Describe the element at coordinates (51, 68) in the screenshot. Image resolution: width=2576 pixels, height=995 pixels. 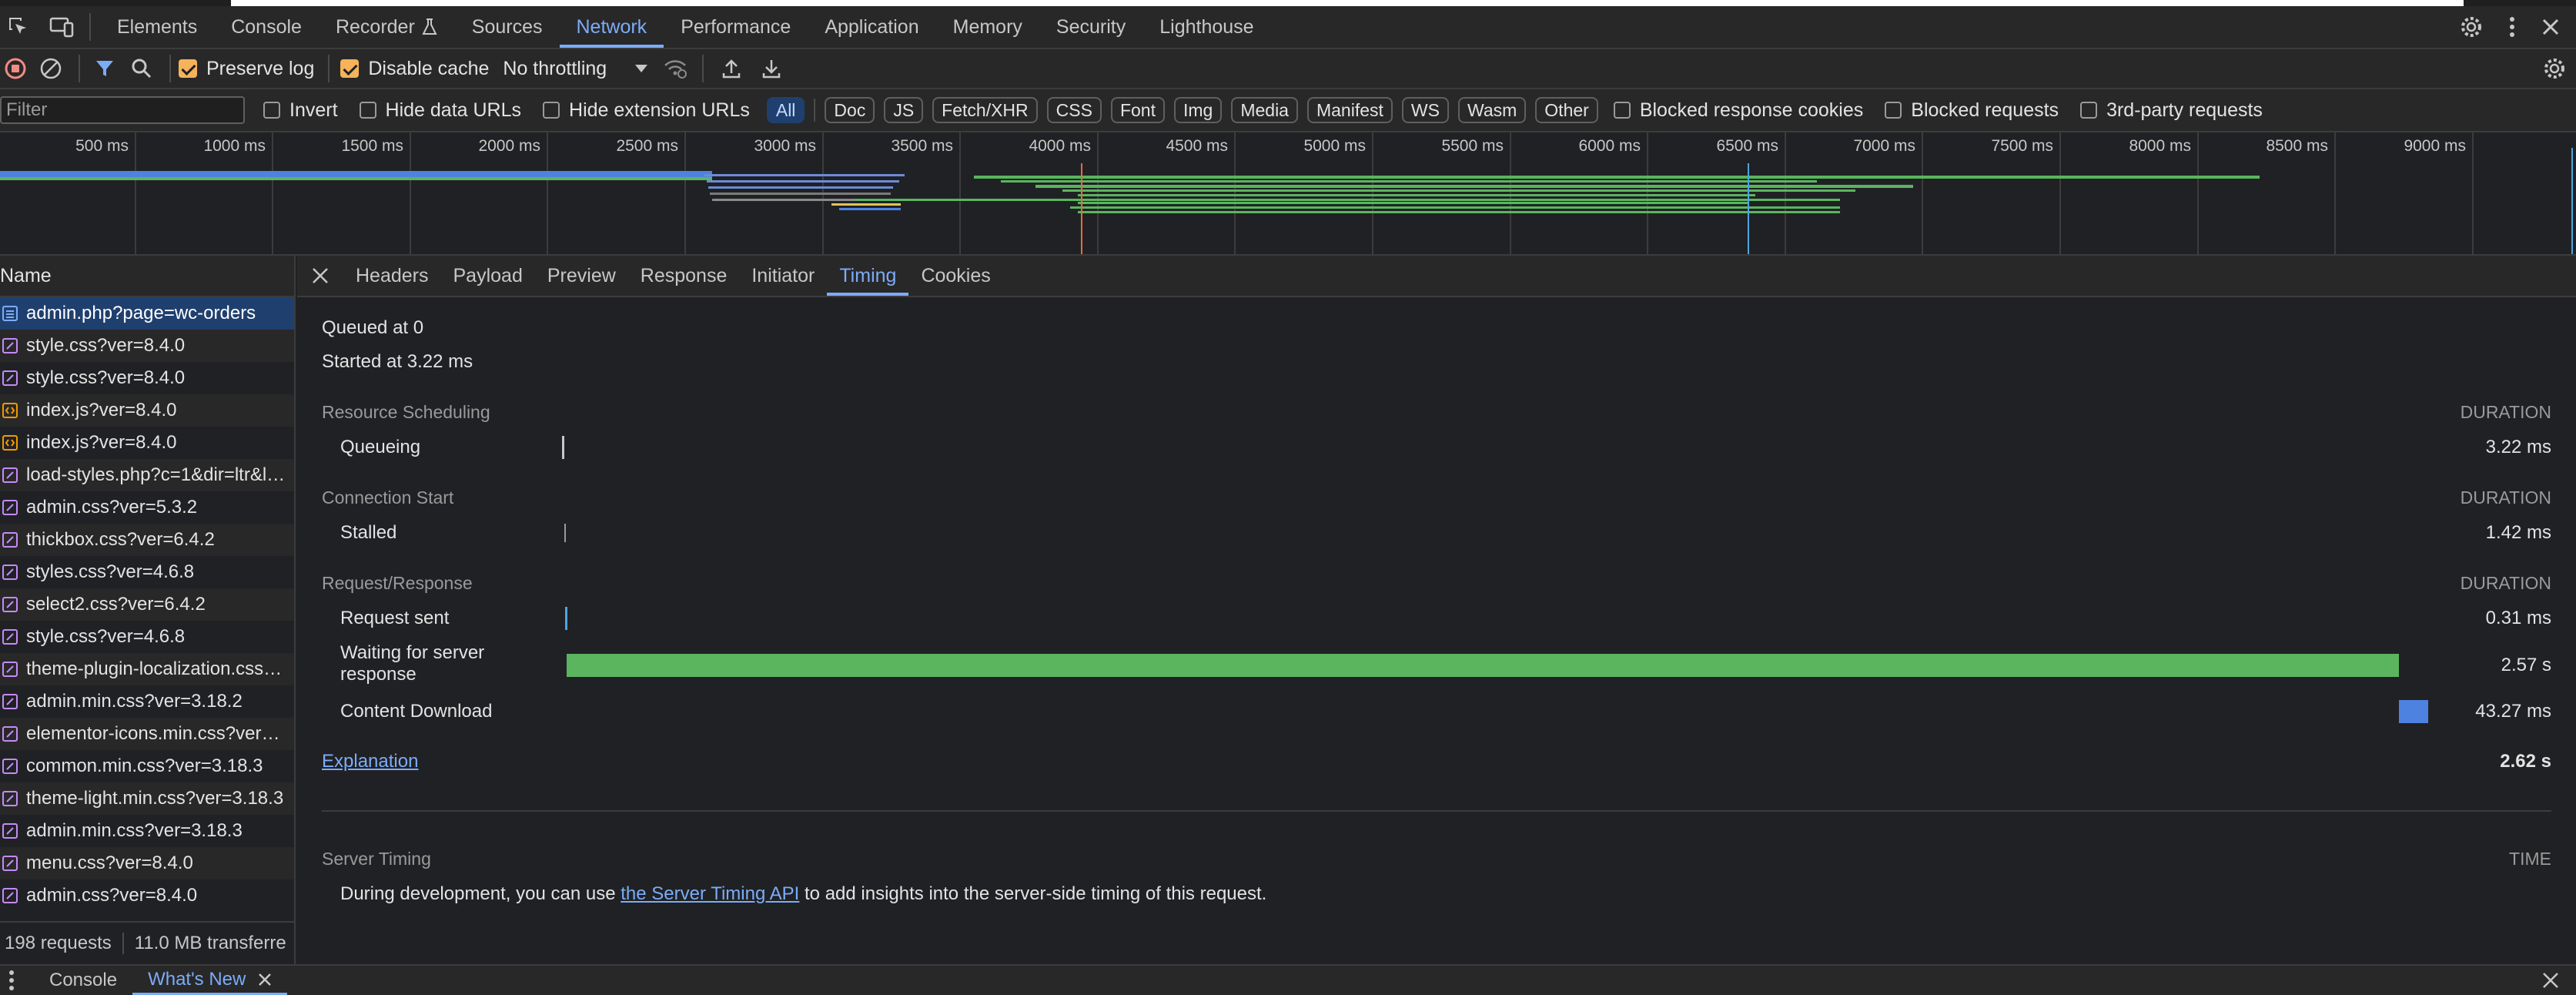
I see `clear-log-icon` at that location.